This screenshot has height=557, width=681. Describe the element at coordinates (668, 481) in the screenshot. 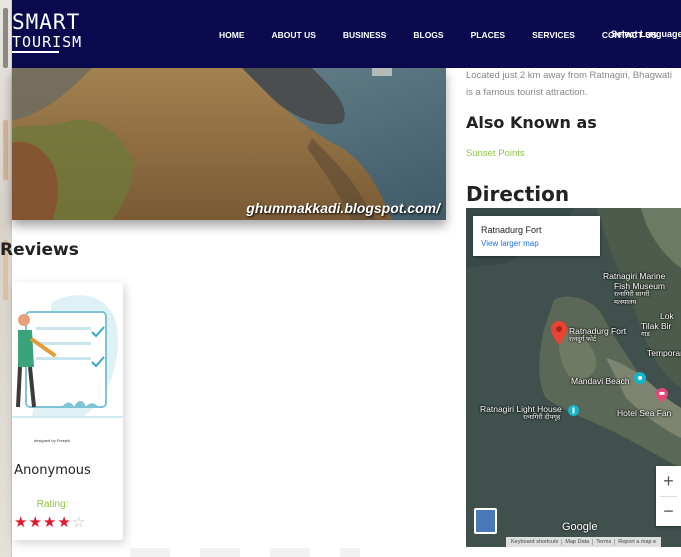

I see `zoom-in-button: +` at that location.